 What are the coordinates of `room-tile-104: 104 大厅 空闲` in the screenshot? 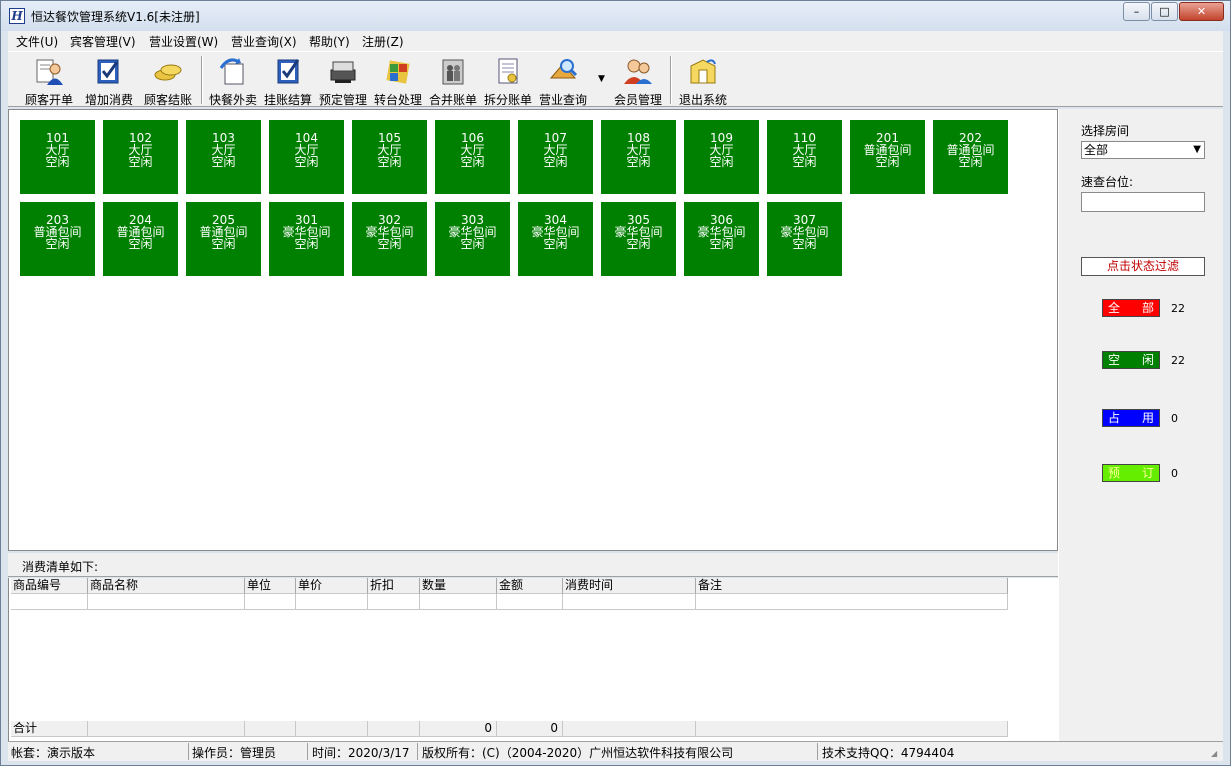 It's located at (306, 157).